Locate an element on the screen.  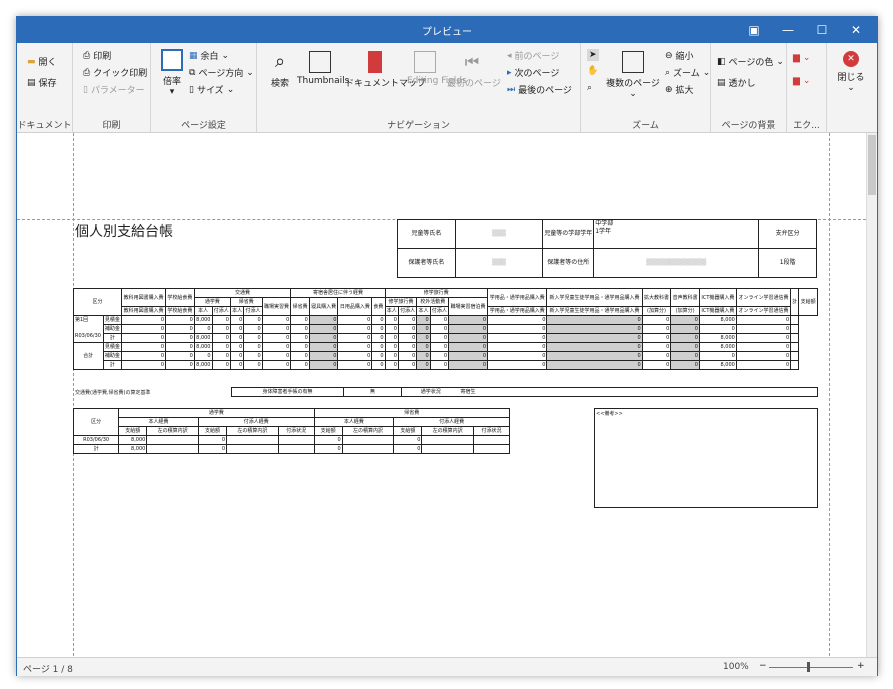
maximize-button: ☐ is located at coordinates (822, 30).